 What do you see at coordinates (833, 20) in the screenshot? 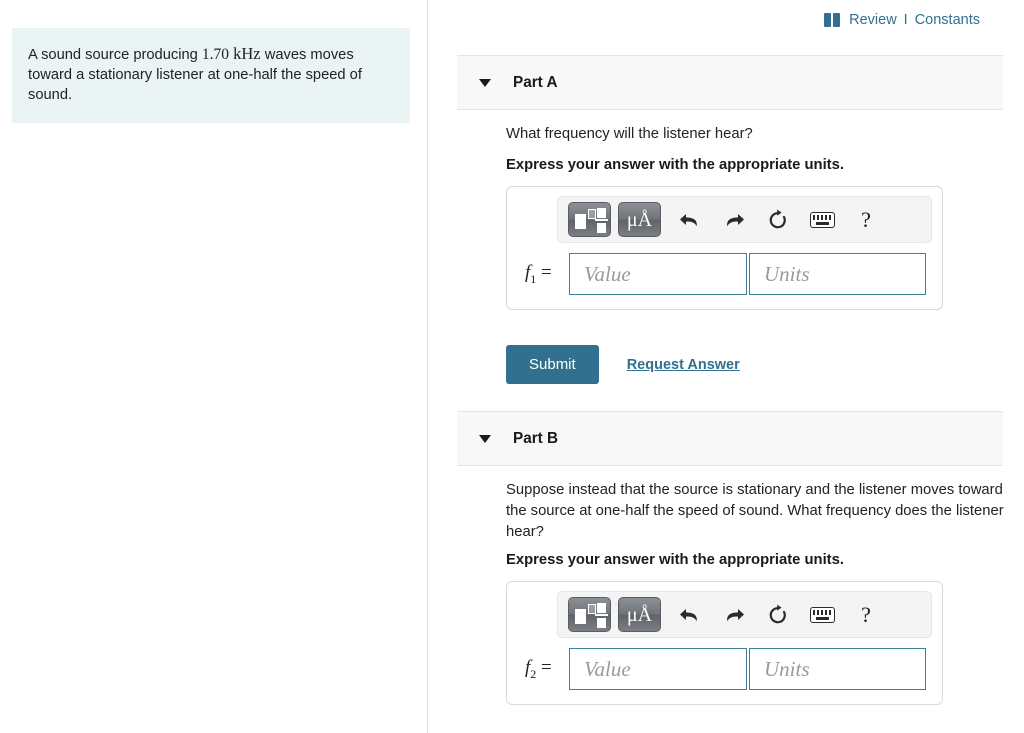
I see `book-icon` at bounding box center [833, 20].